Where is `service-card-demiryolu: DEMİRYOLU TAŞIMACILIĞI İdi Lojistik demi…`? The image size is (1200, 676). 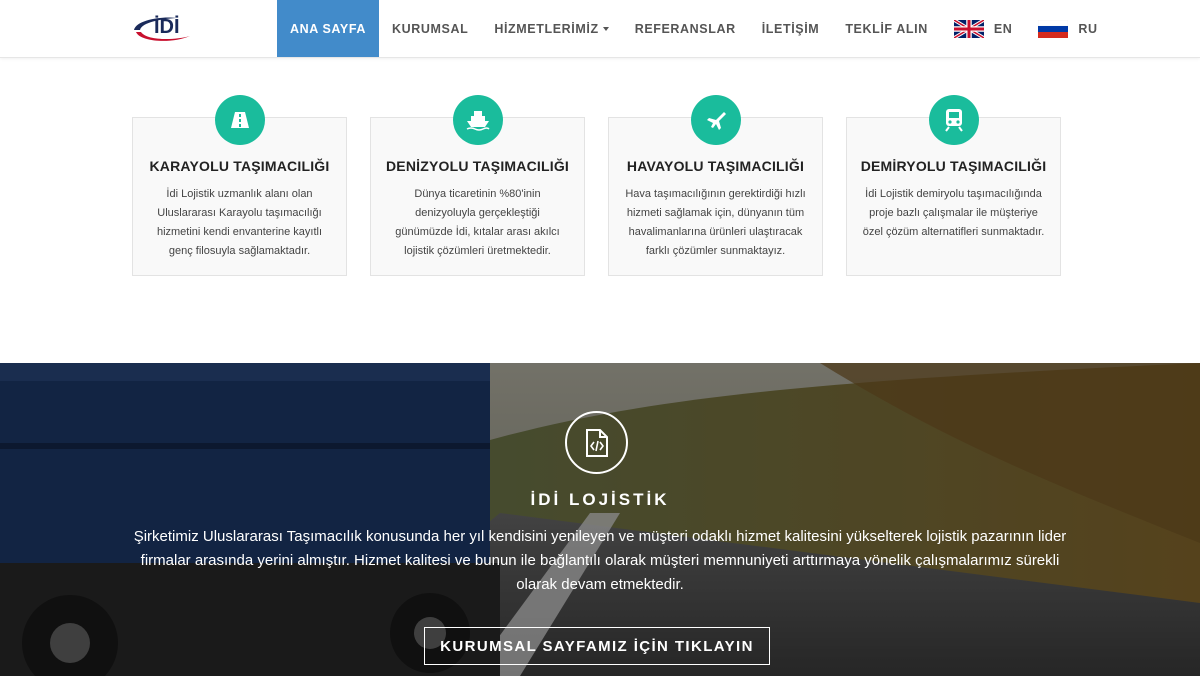 service-card-demiryolu: DEMİRYOLU TAŞIMACILIĞI İdi Lojistik demi… is located at coordinates (953, 185).